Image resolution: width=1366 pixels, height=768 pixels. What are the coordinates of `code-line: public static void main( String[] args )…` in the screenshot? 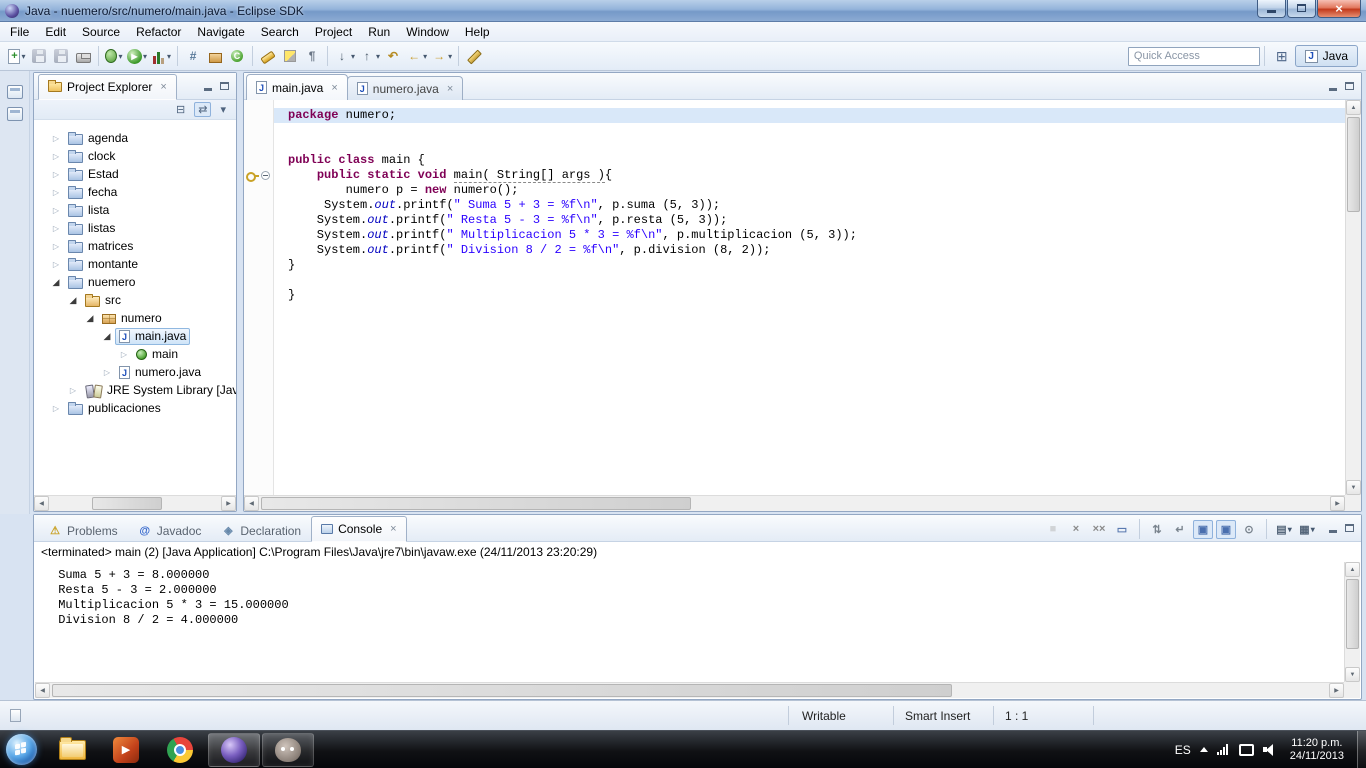 It's located at (809, 175).